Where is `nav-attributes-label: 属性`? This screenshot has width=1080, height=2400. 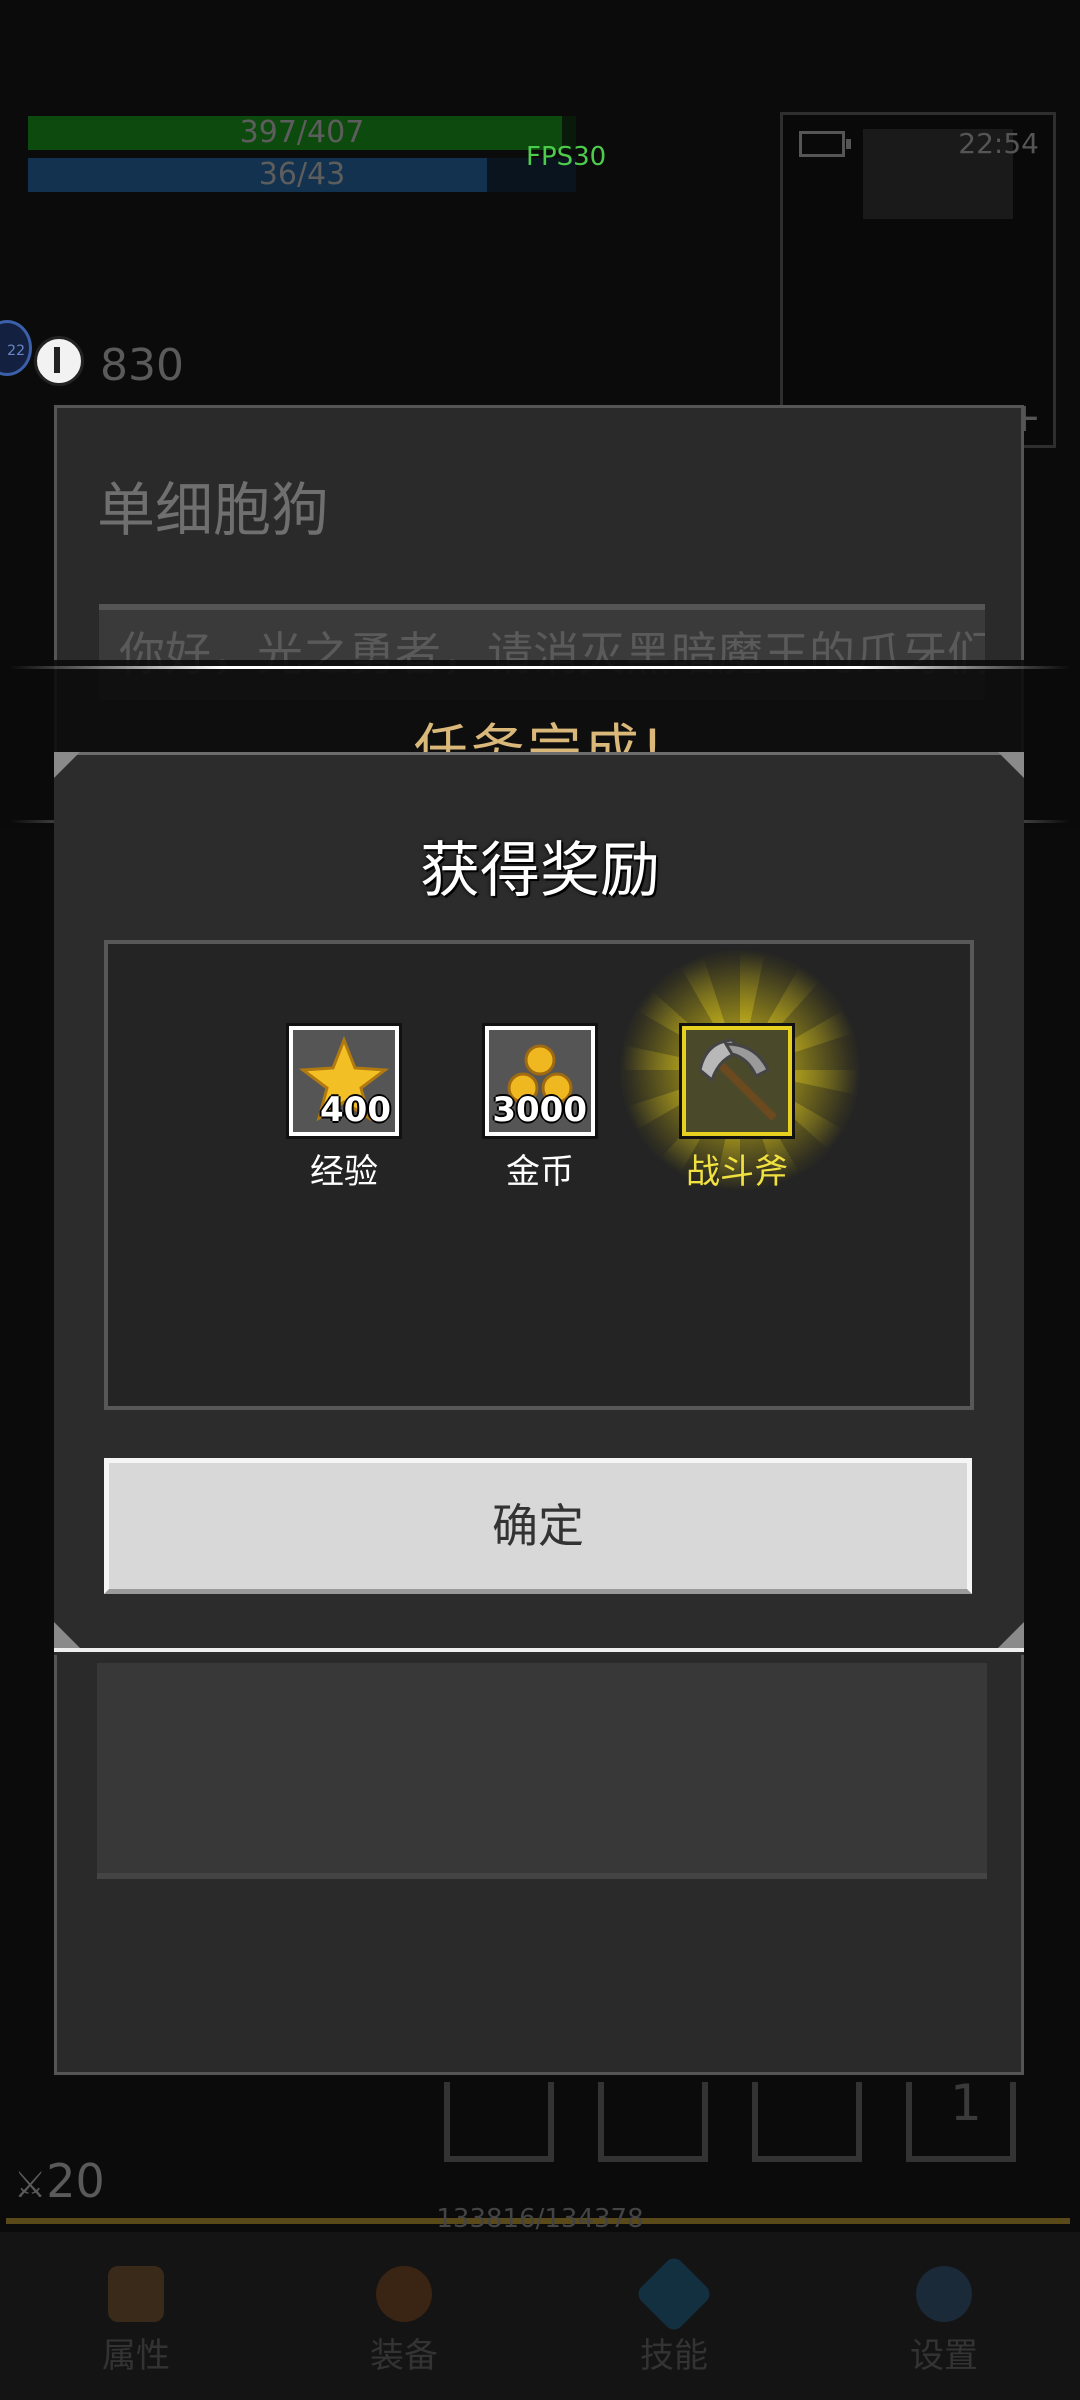
nav-attributes-label: 属性 is located at coordinates (136, 2356).